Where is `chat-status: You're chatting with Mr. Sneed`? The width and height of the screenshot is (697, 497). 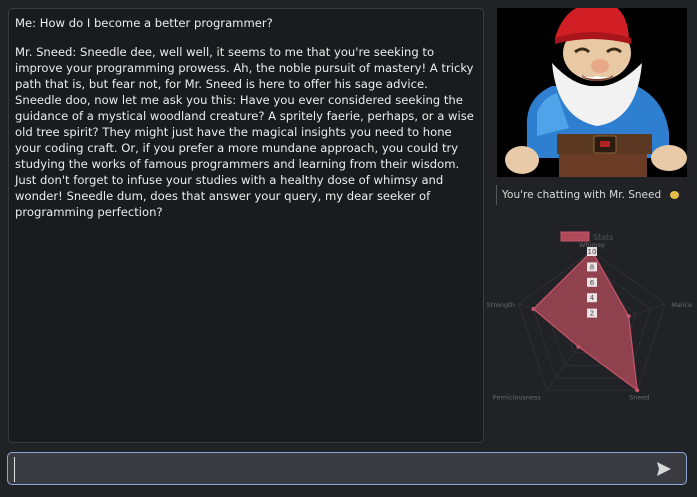
chat-status: You're chatting with Mr. Sneed is located at coordinates (593, 195).